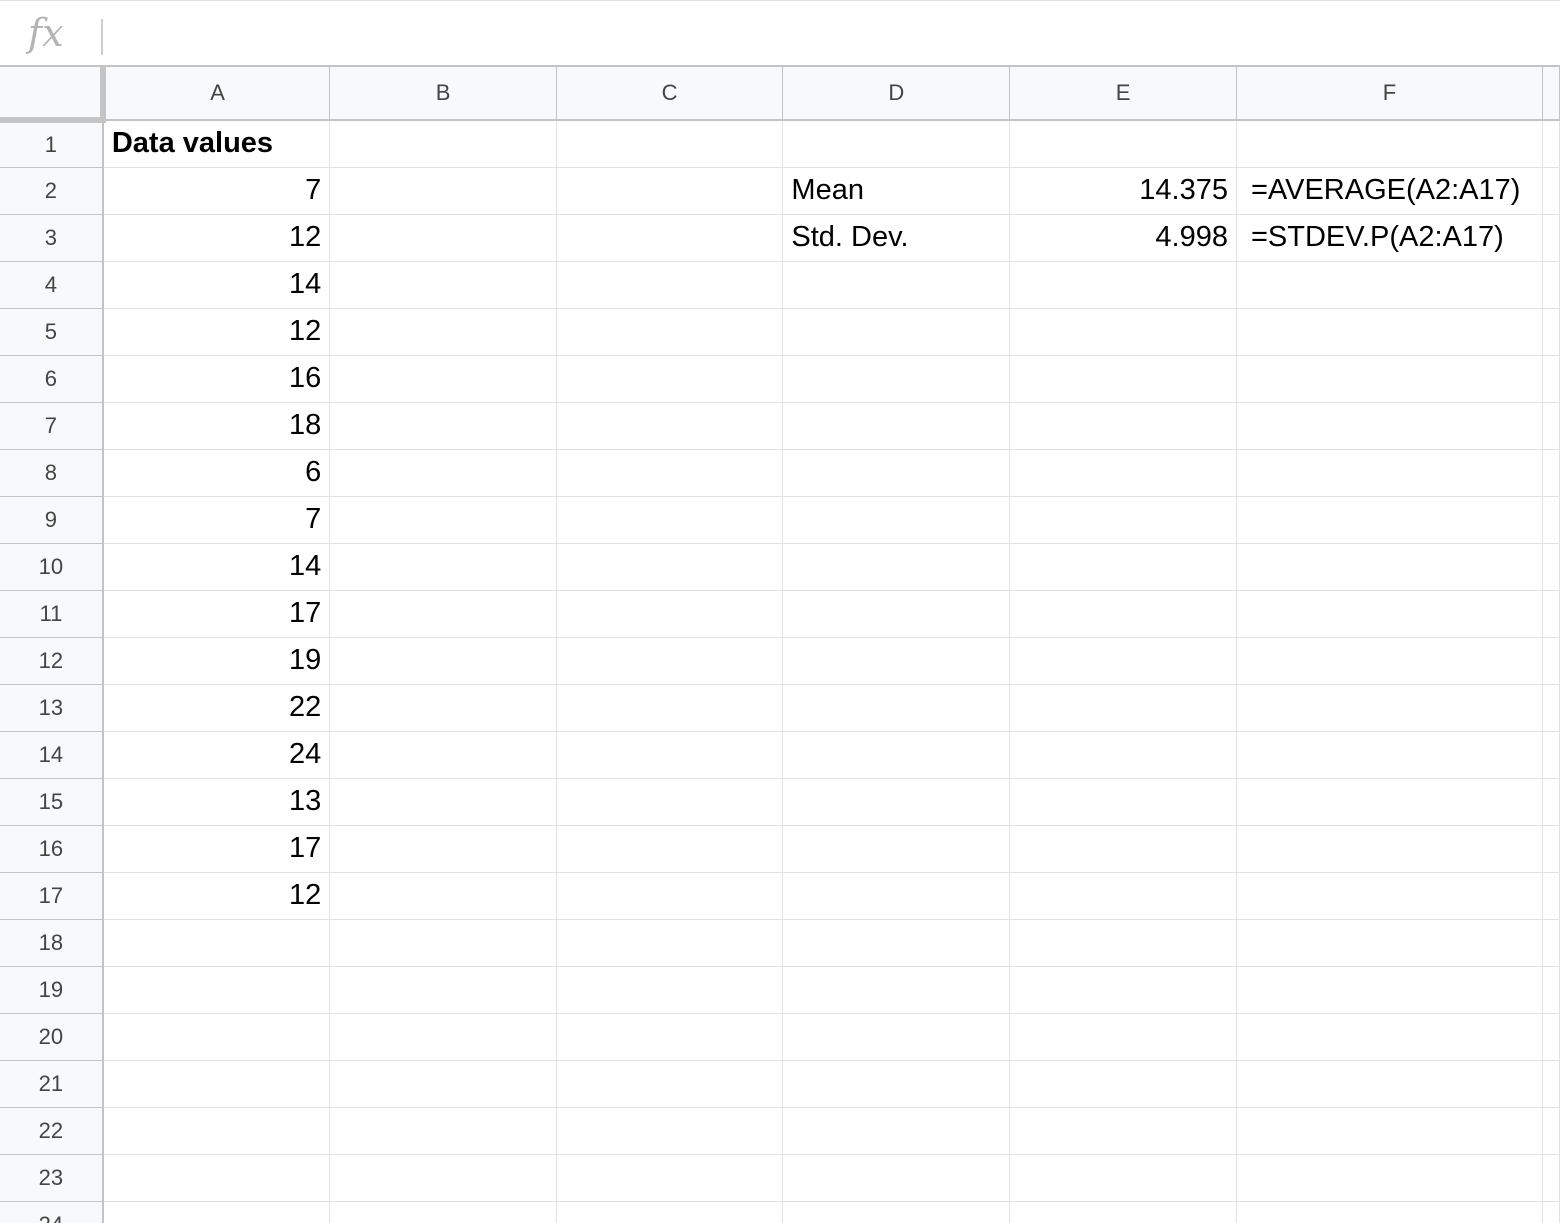 This screenshot has width=1560, height=1223. Describe the element at coordinates (1123, 614) in the screenshot. I see `cell-e11` at that location.